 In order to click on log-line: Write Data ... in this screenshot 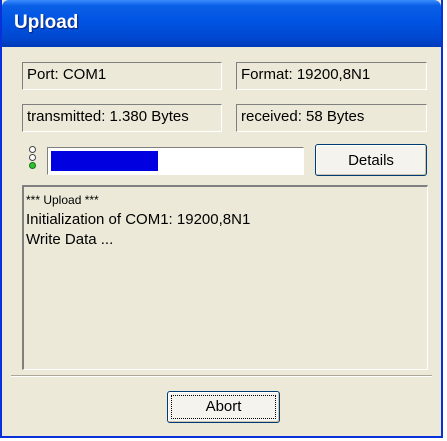, I will do `click(70, 239)`.